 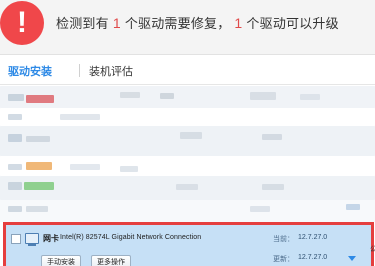 I want to click on upgrade-count: 1, so click(x=238, y=23).